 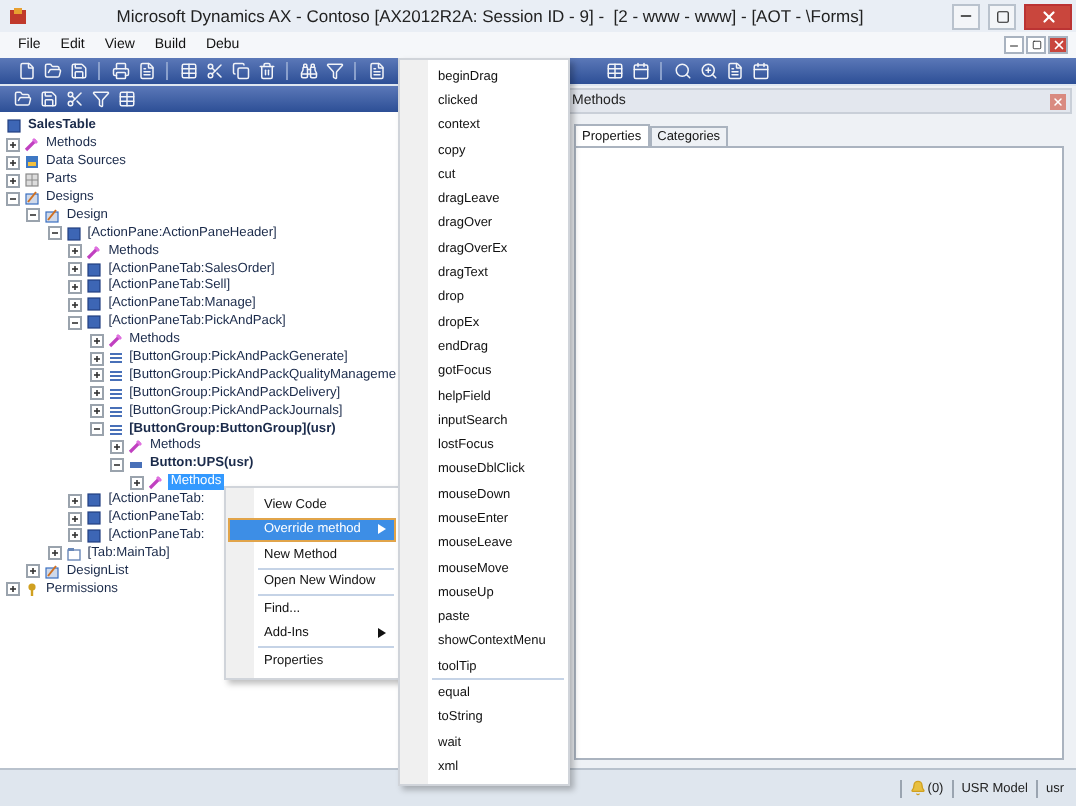 I want to click on copy-button, so click(x=240, y=71).